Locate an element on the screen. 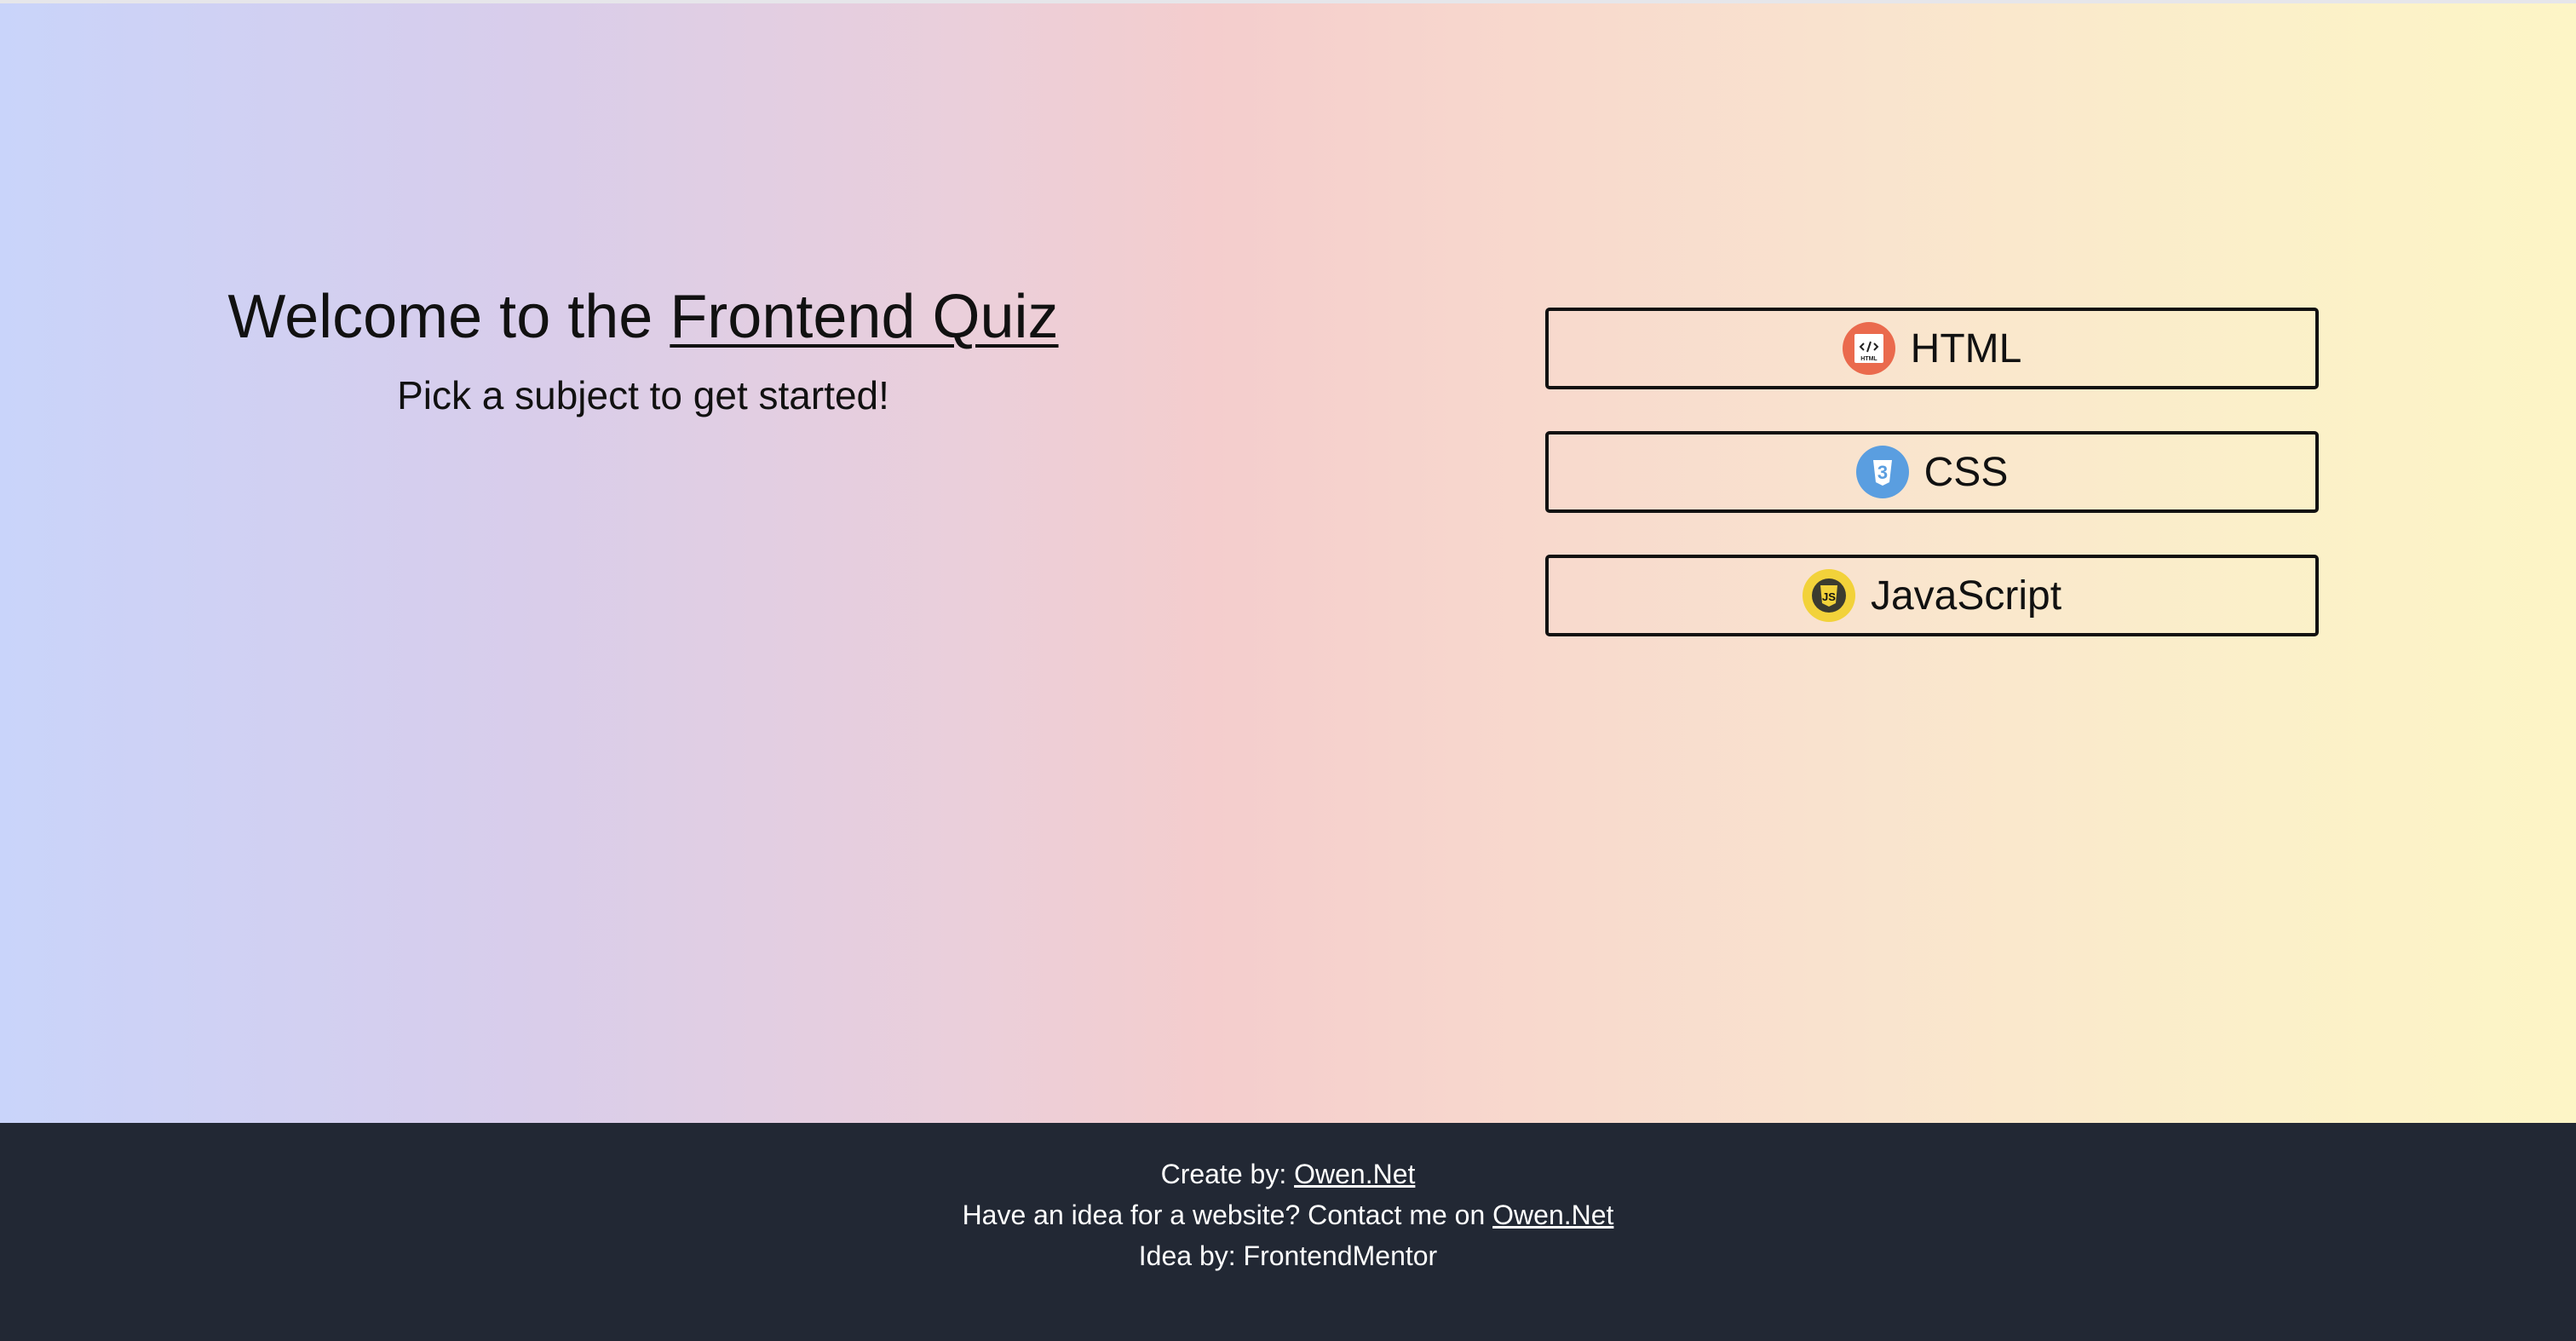  css-icon-text: 3 is located at coordinates (1883, 473).